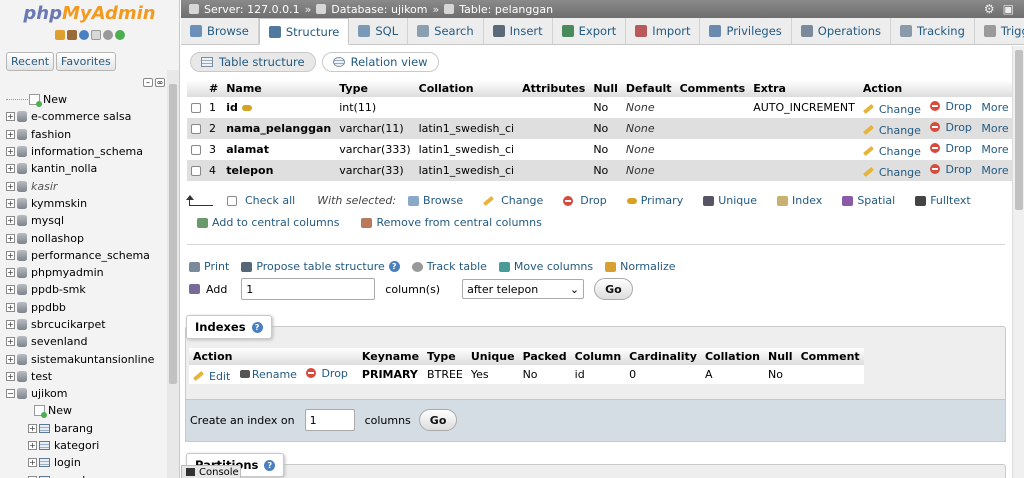  What do you see at coordinates (1018, 262) in the screenshot?
I see `page-scrollbar` at bounding box center [1018, 262].